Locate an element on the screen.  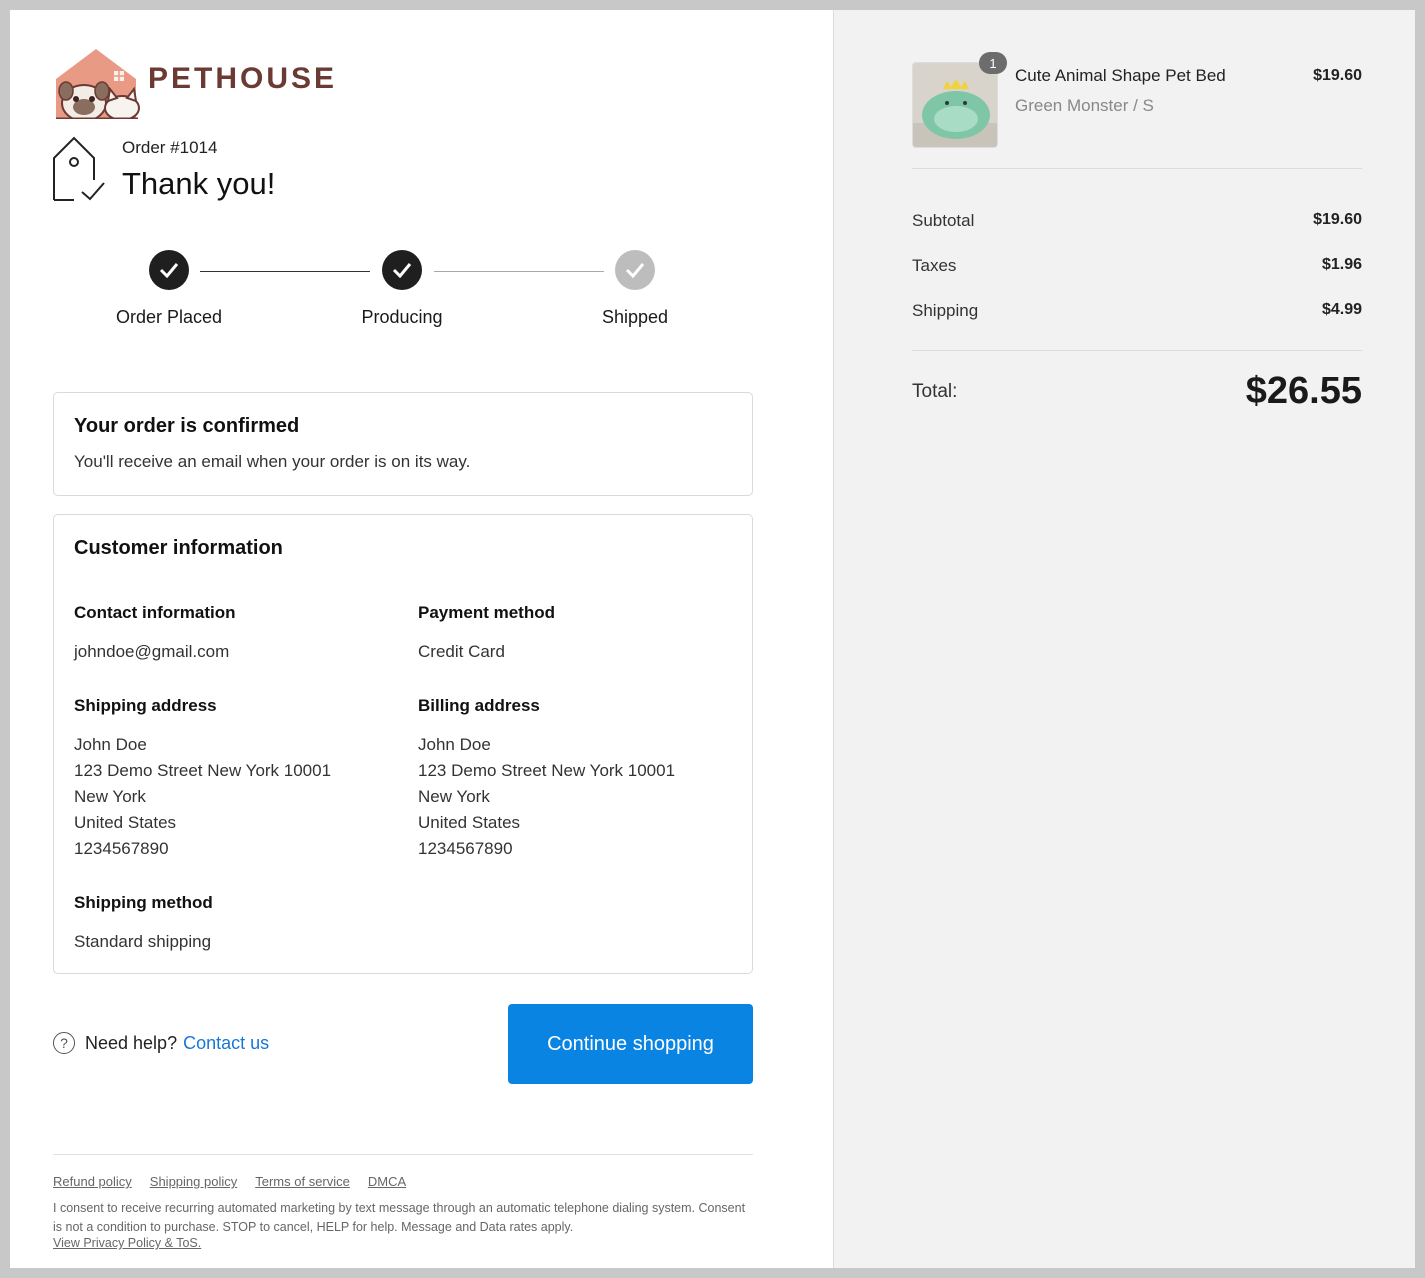
product-variant: Green Monster / S is located at coordinates (1084, 105).